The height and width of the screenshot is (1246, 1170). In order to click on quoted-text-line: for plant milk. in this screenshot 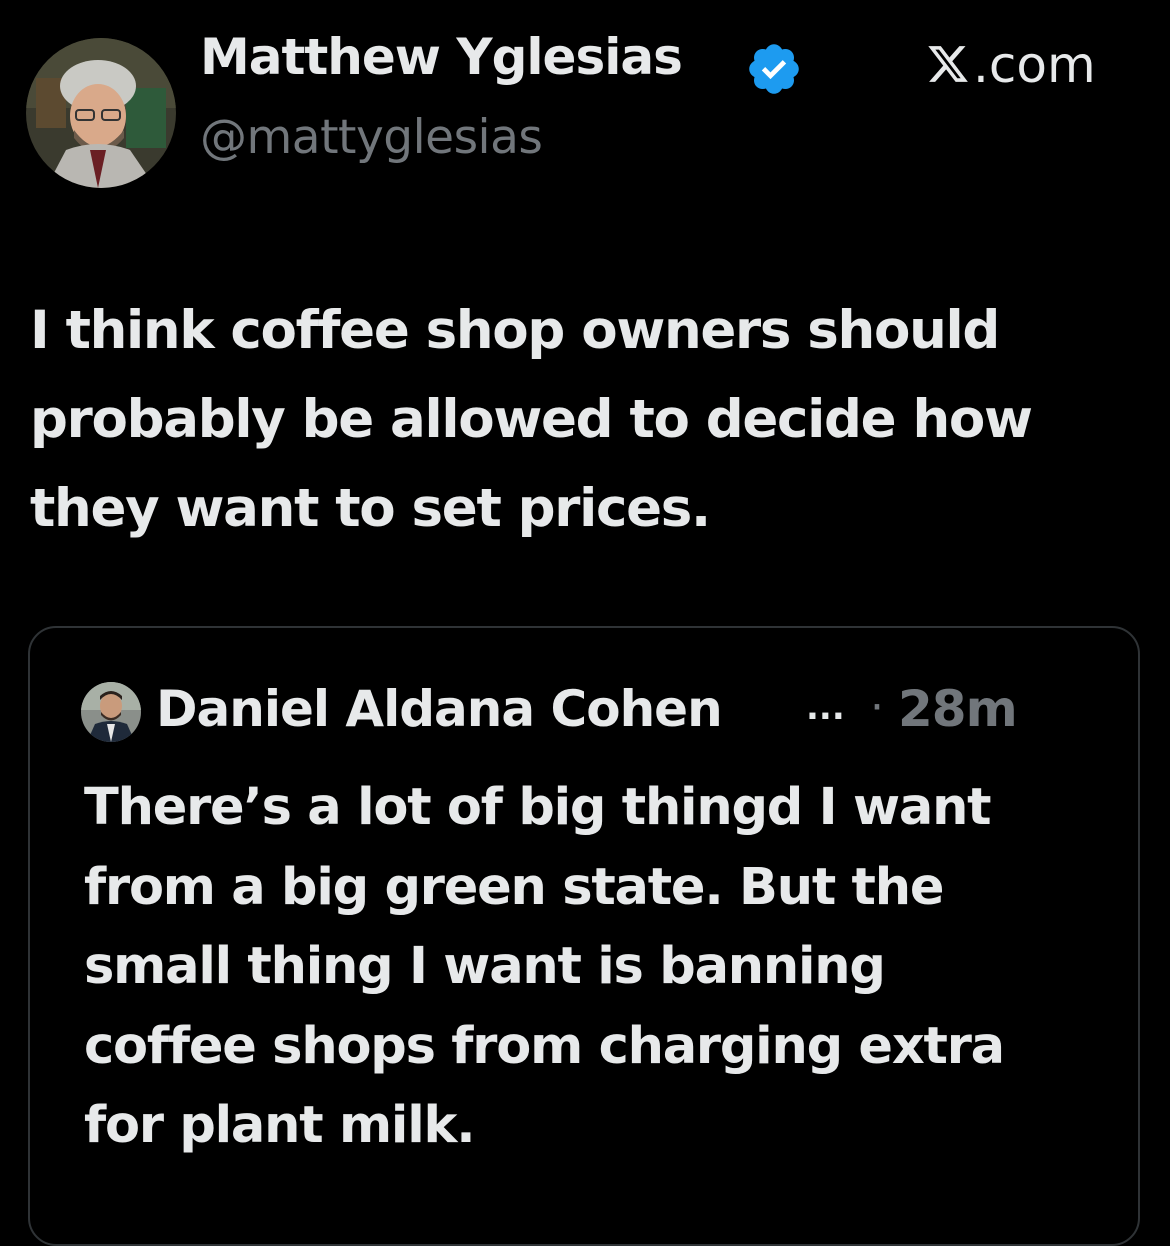, I will do `click(280, 1125)`.